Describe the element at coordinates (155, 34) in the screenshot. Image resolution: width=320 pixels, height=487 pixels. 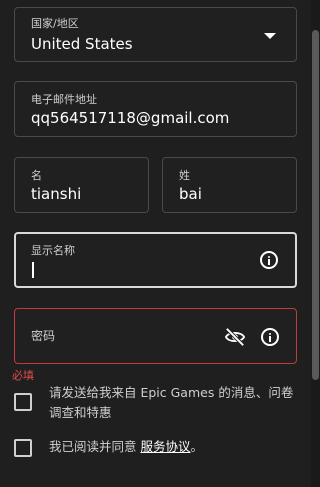
I see `country-select: 国家/地区 United States` at that location.